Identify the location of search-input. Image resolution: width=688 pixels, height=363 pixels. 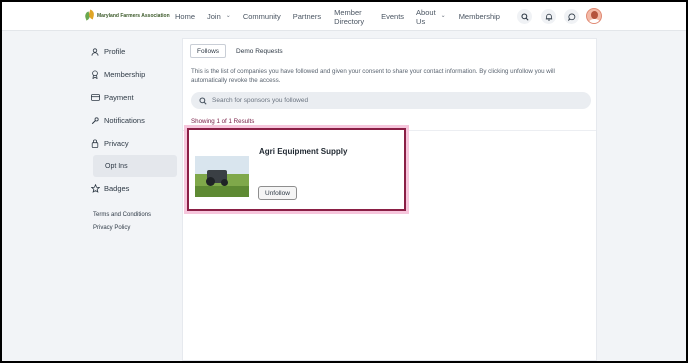
(392, 100).